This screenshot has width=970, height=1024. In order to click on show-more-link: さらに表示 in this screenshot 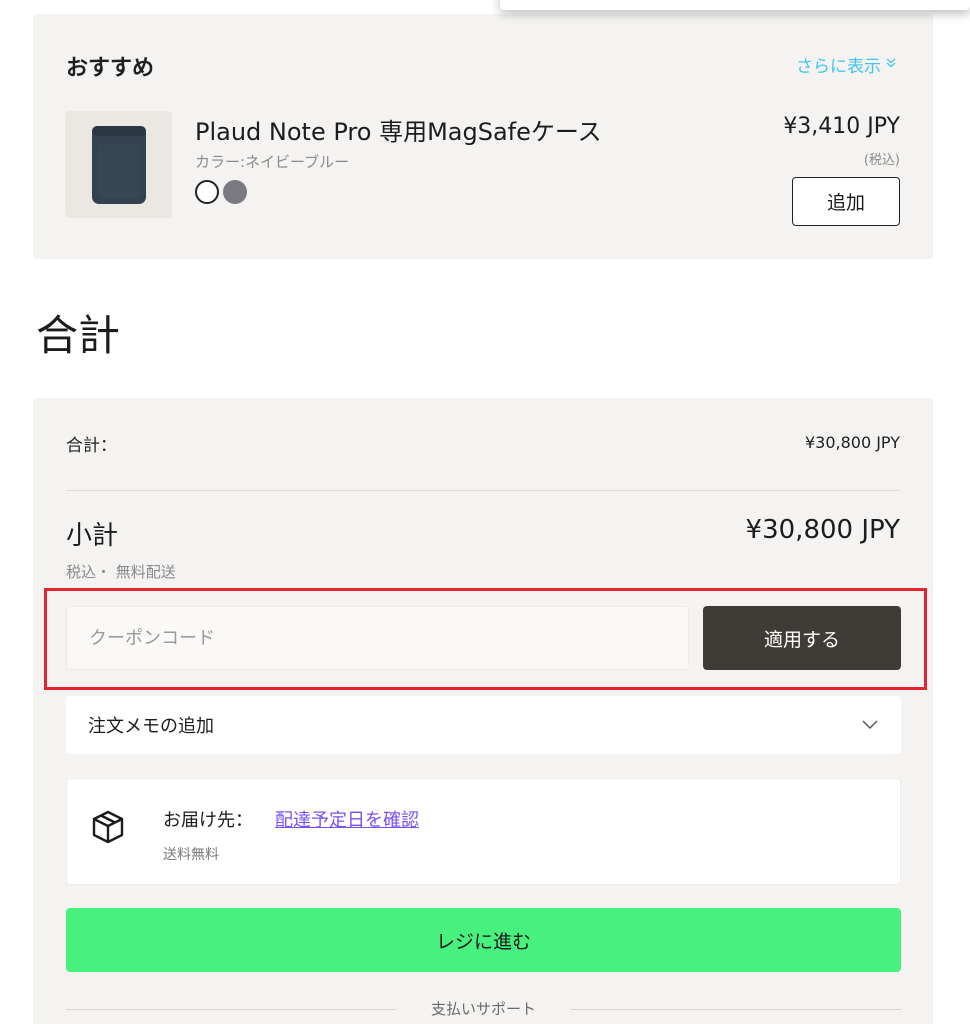, I will do `click(846, 64)`.